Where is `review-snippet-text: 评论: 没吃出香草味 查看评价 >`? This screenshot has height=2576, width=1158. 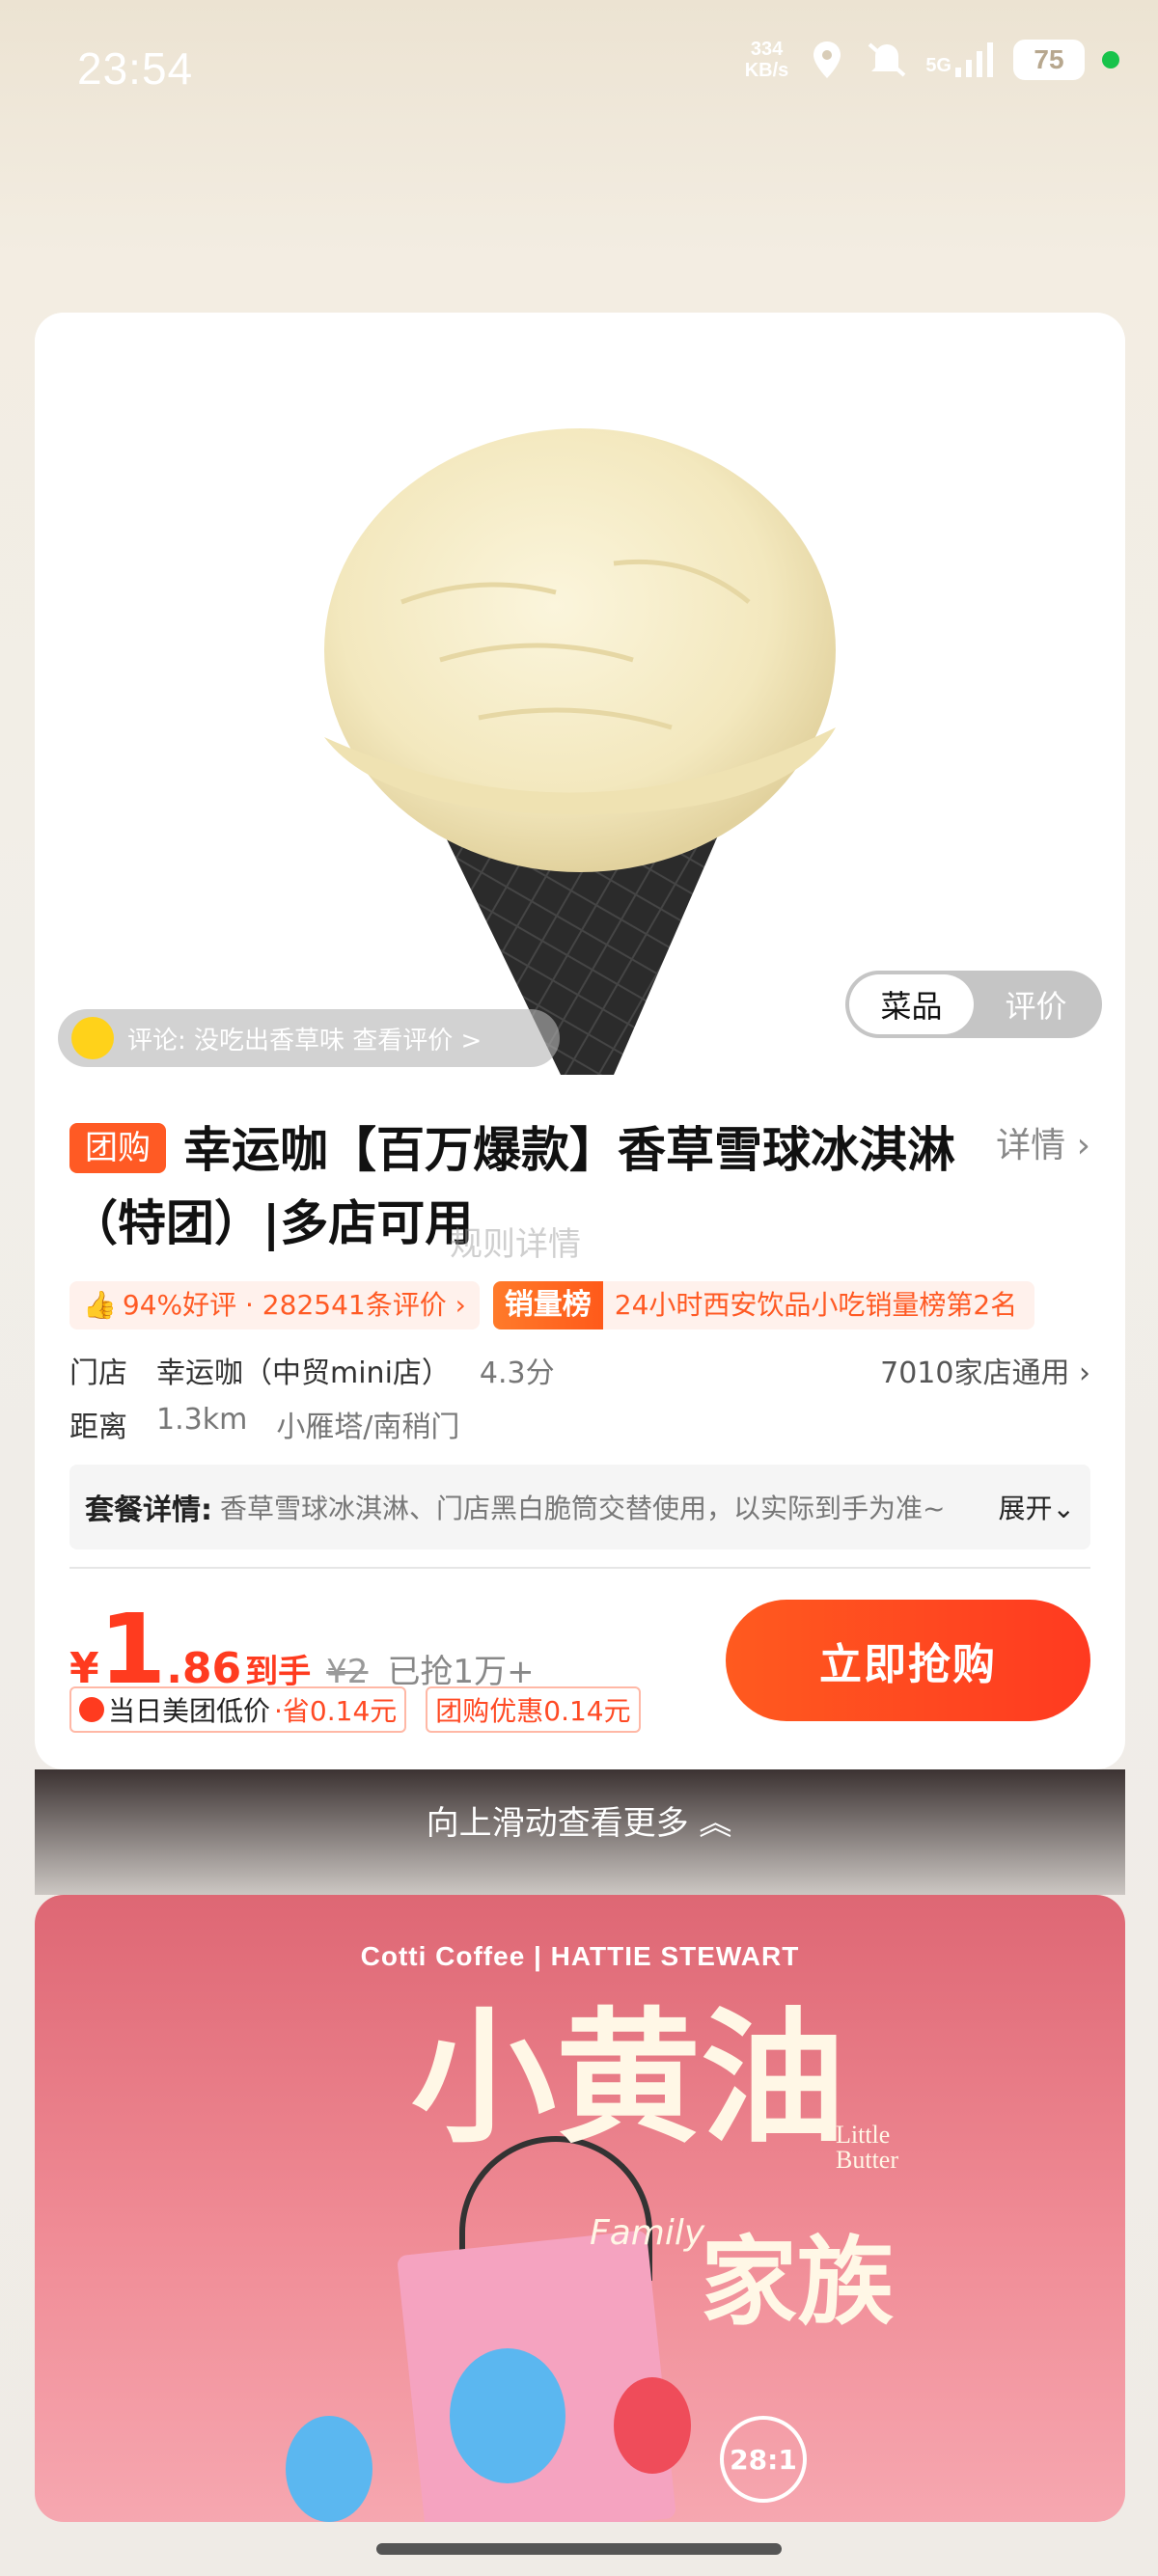 review-snippet-text: 评论: 没吃出香草味 查看评价 > is located at coordinates (304, 1040).